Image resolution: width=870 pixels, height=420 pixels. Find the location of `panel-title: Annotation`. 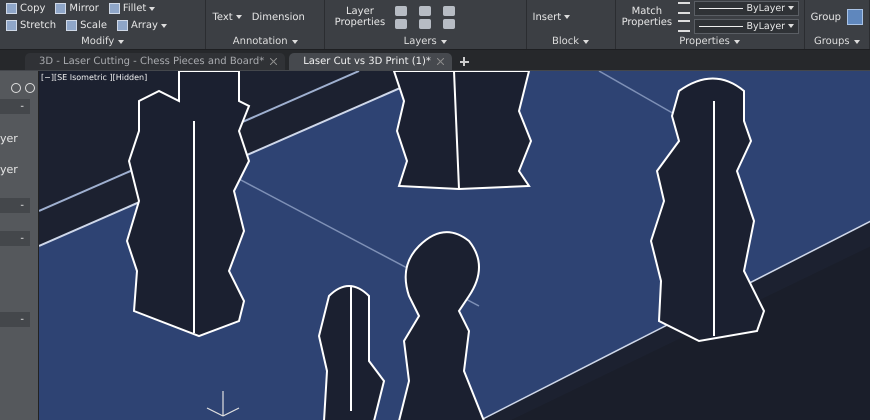

panel-title: Annotation is located at coordinates (260, 41).